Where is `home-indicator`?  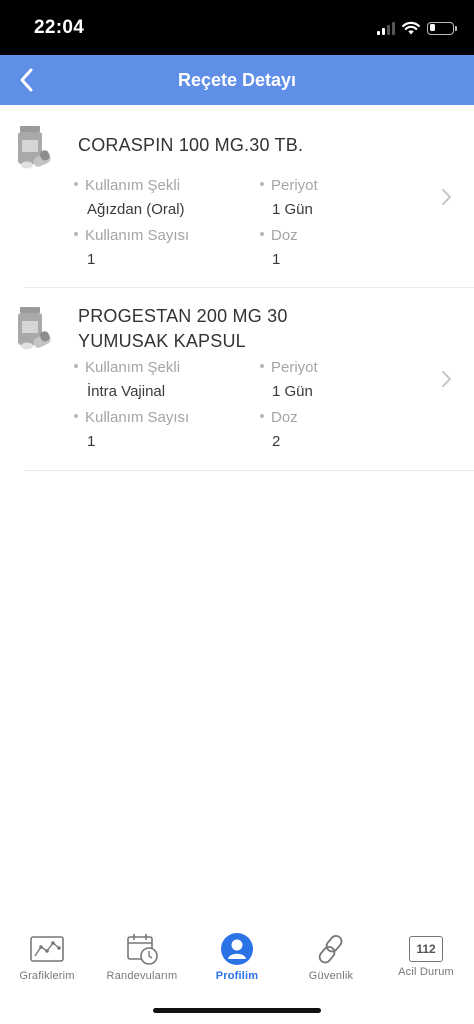 home-indicator is located at coordinates (237, 1010).